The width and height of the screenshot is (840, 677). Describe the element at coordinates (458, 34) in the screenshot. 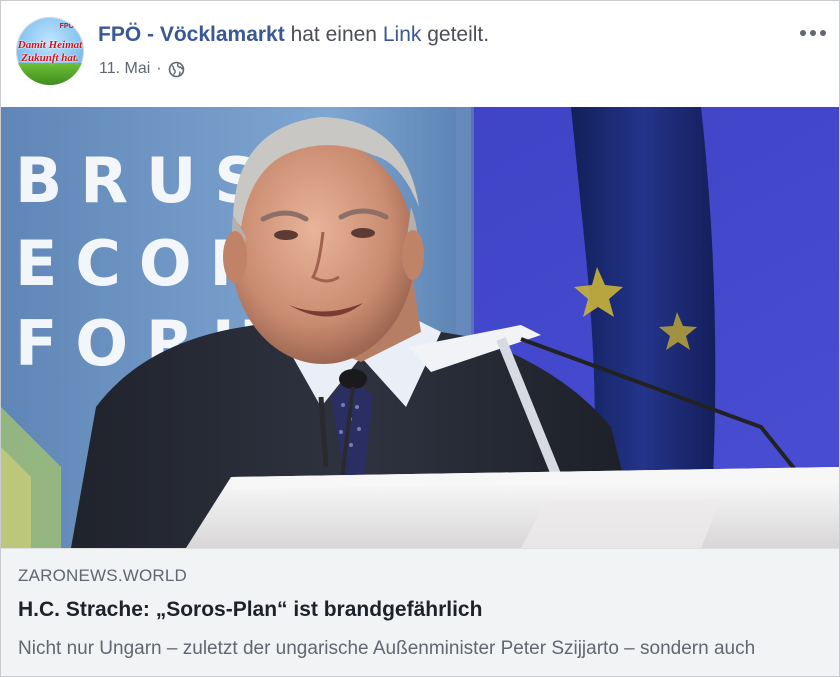

I see `action-text-end: geteilt.` at that location.